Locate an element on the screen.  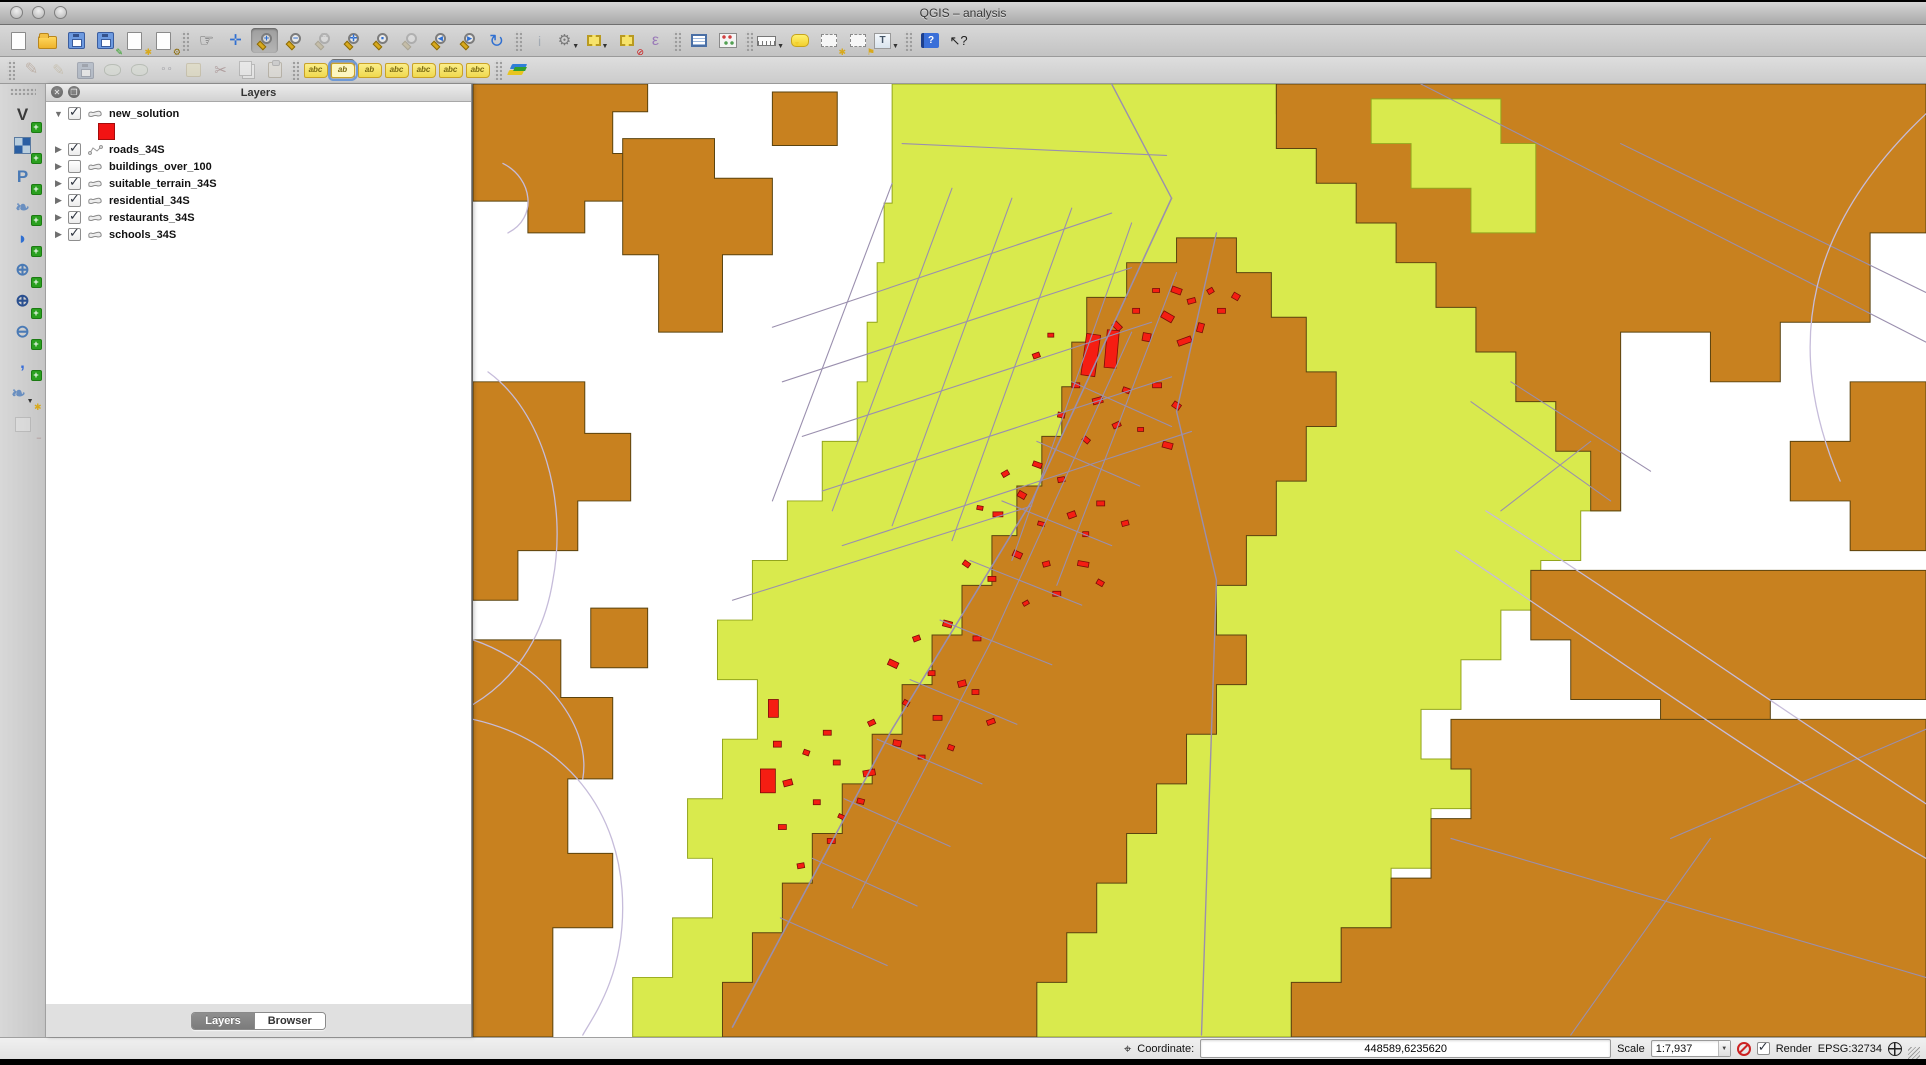
zoom-to-layer-button is located at coordinates (409, 40).